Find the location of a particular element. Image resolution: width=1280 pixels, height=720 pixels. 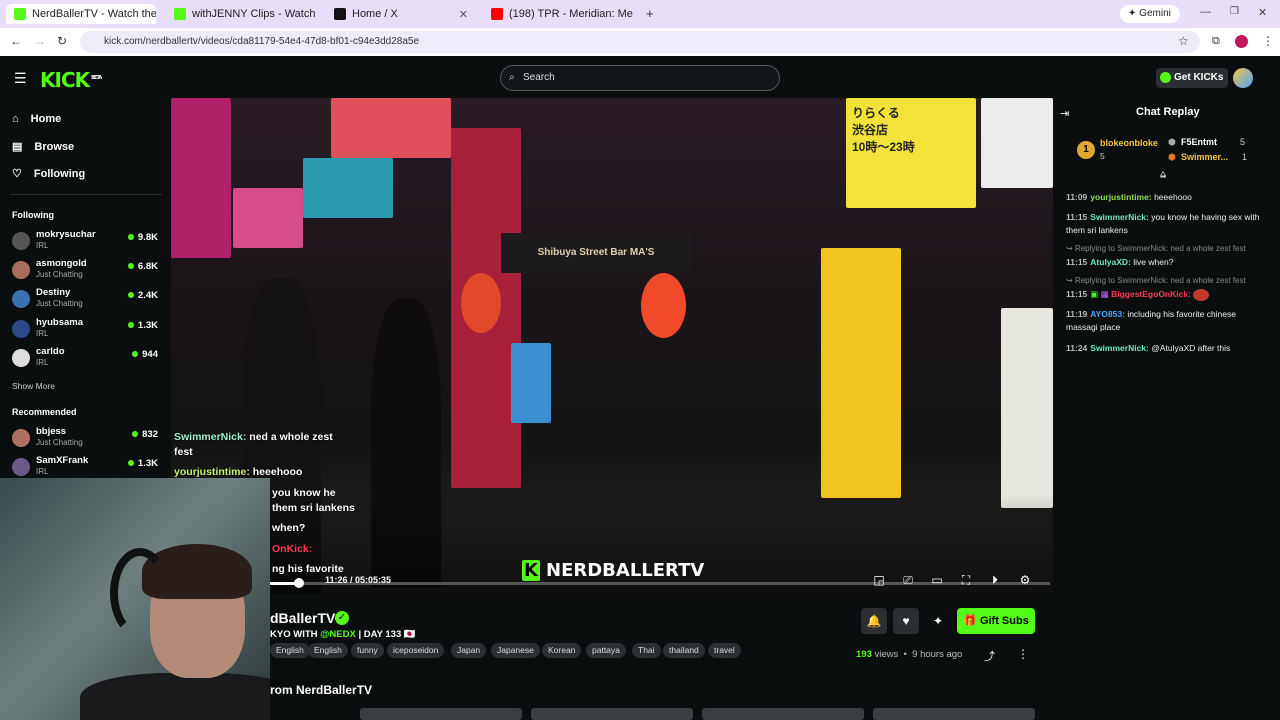

overlay-chat-line: ng his favorite is located at coordinates (308, 569).